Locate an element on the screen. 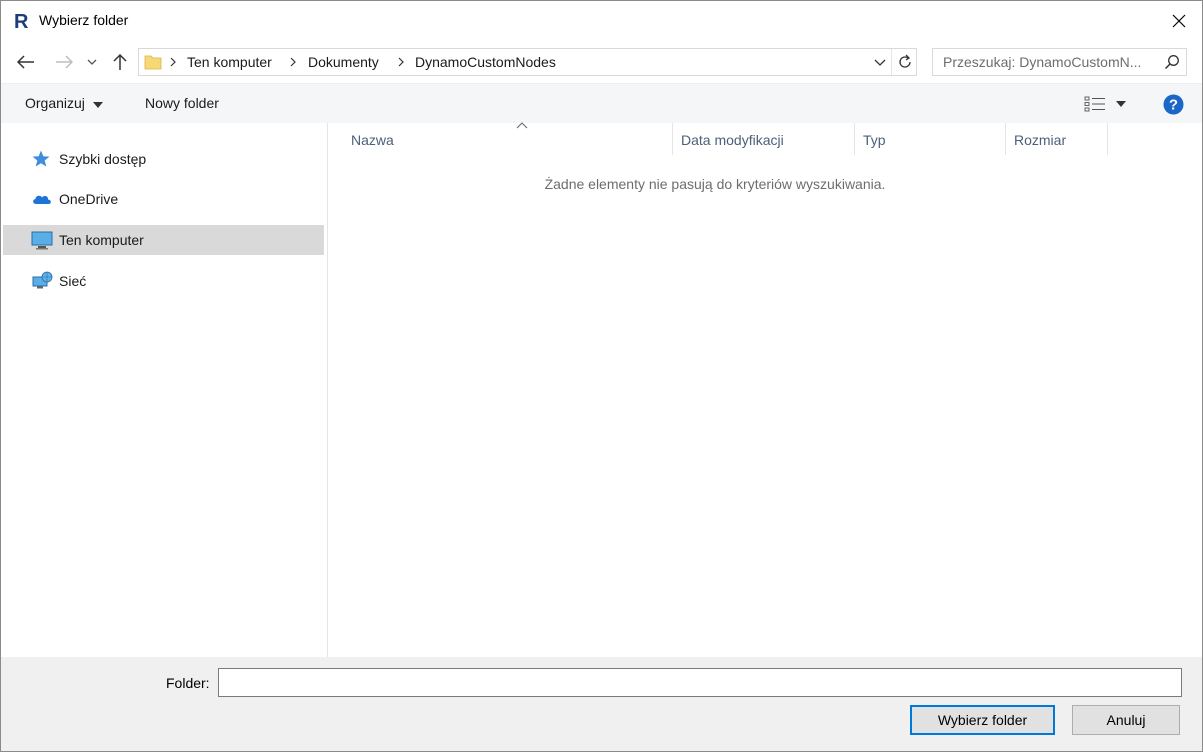 The height and width of the screenshot is (752, 1203). back-button is located at coordinates (26, 62).